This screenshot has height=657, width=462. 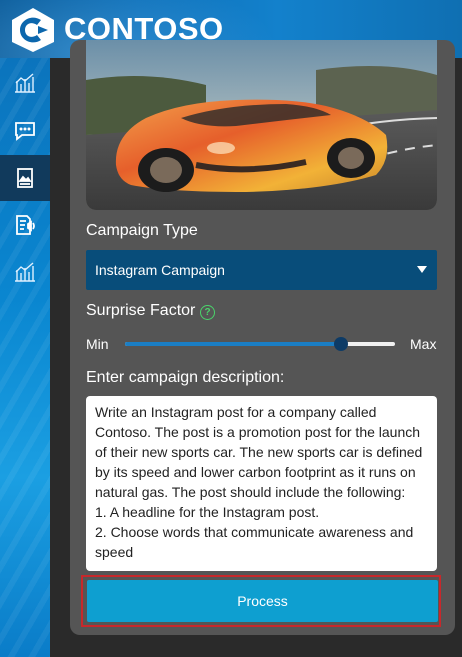 I want to click on sidebar-item-analytics, so click(x=25, y=83).